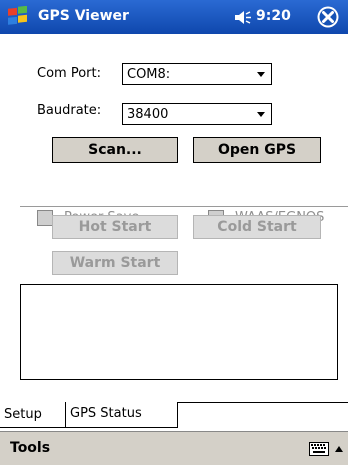  Describe the element at coordinates (339, 449) in the screenshot. I see `chevron-up-icon` at that location.